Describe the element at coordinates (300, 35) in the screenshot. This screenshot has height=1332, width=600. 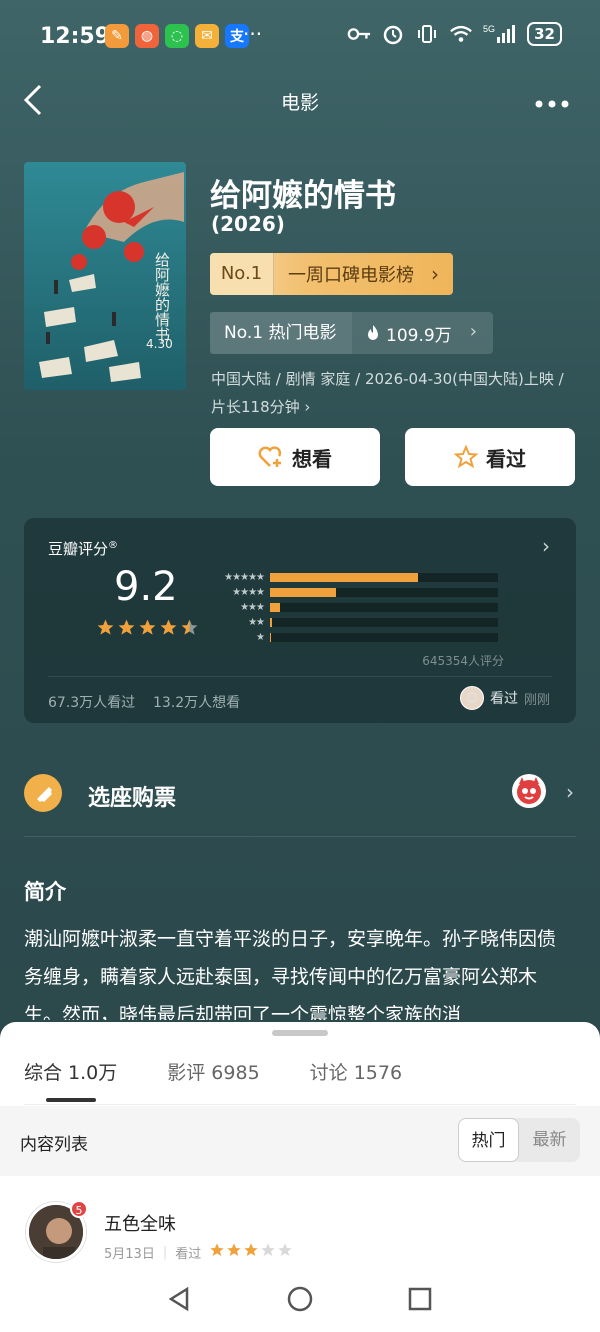
I see `status-bar: 12:59 ✎ ◍ ◌ ✉ 支 ··· 5G 32` at that location.